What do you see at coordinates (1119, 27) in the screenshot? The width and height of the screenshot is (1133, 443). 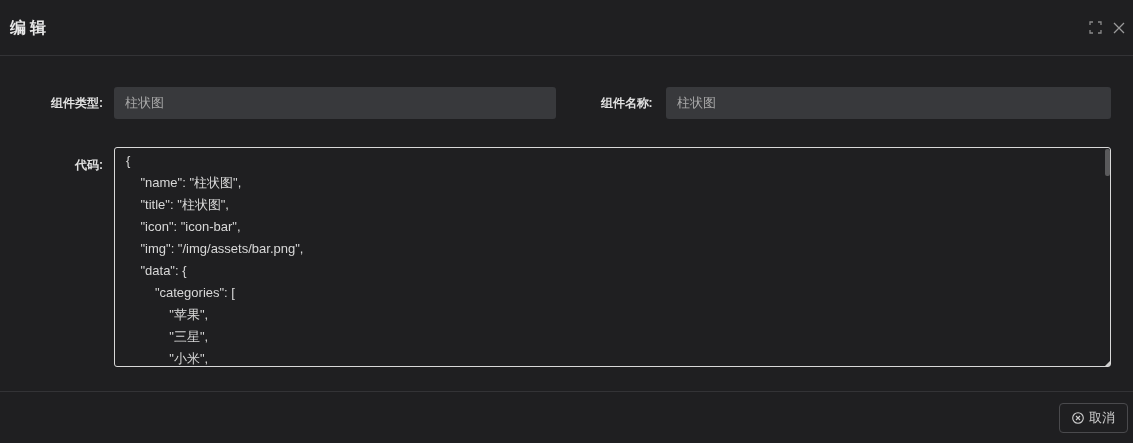 I see `close-icon` at bounding box center [1119, 27].